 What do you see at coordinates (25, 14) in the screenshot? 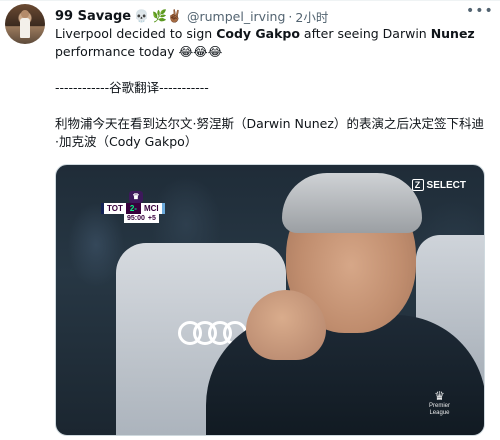
I see `avatar-figure-head` at bounding box center [25, 14].